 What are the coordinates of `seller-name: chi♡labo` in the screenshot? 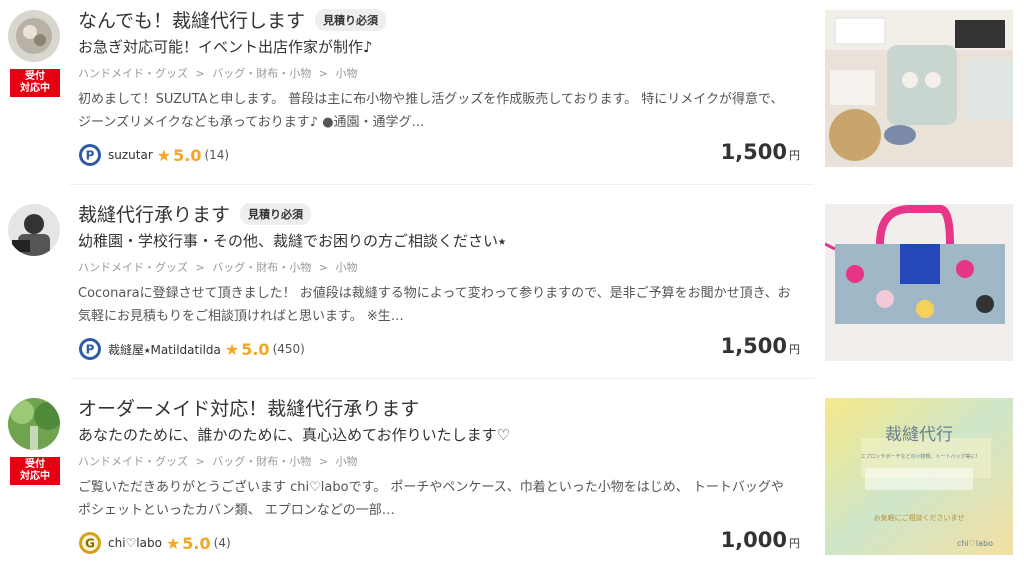 It's located at (135, 543).